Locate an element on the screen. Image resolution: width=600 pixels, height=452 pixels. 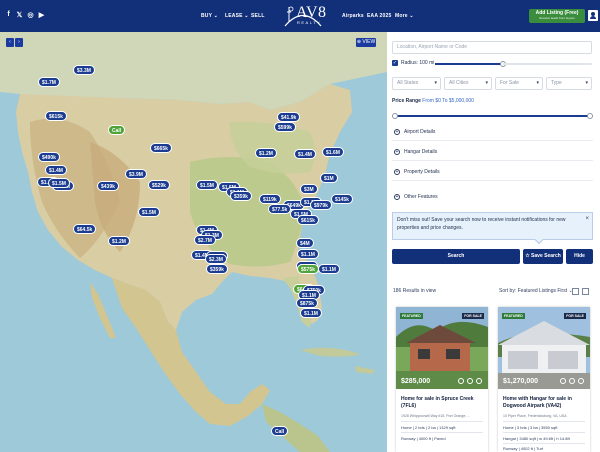
map-price-marker: $3.9M is located at coordinates (136, 174).